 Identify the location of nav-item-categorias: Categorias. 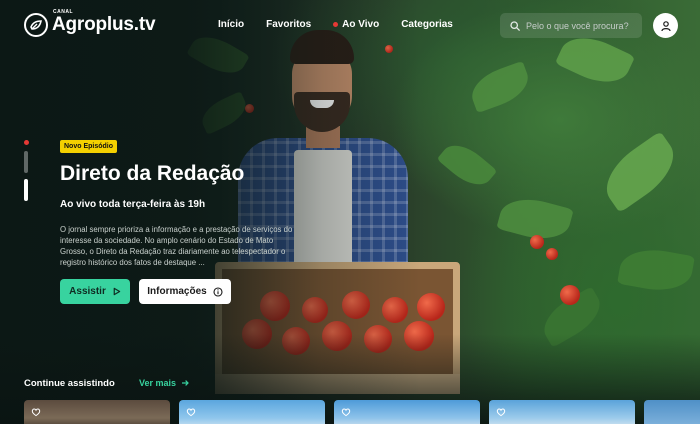
(427, 24).